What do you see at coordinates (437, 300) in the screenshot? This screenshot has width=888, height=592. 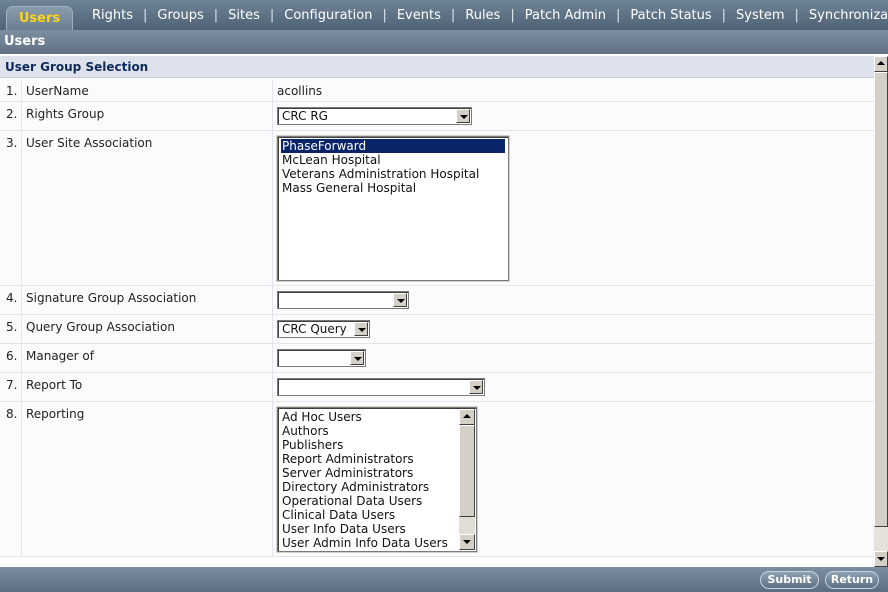 I see `form-row-signature-group: 4. Signature Group Association` at bounding box center [437, 300].